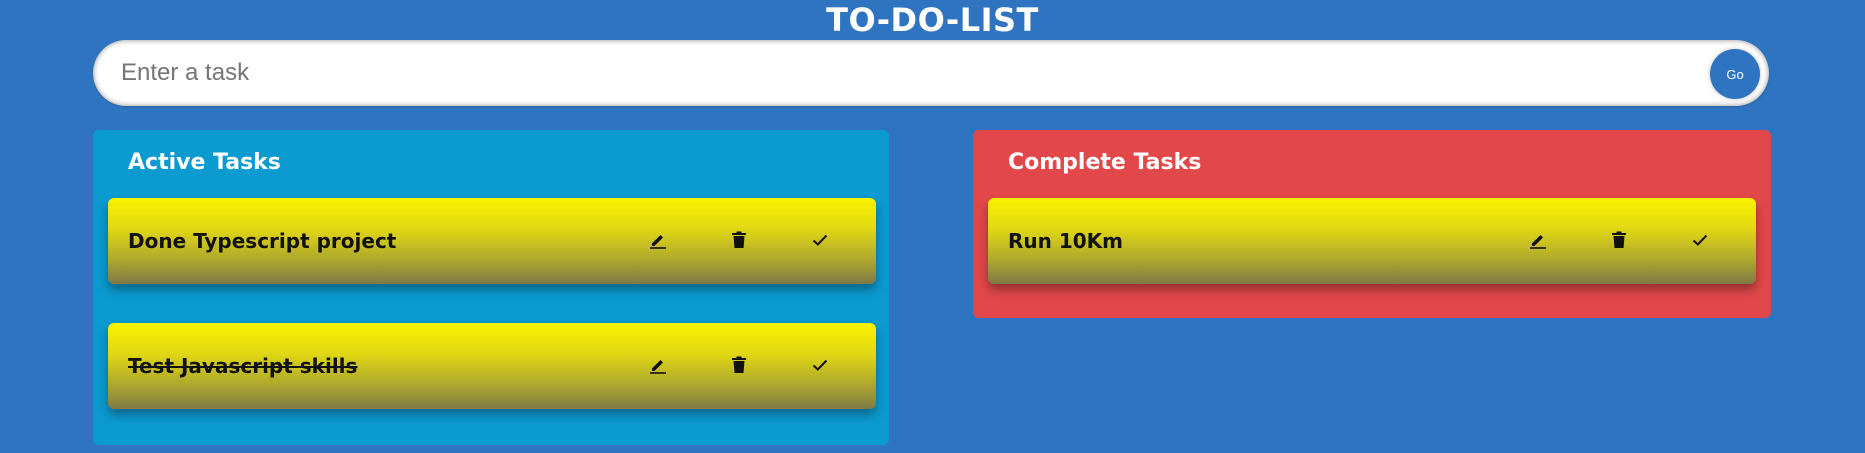  Describe the element at coordinates (492, 241) in the screenshot. I see `task-card: Done Typescript project` at that location.